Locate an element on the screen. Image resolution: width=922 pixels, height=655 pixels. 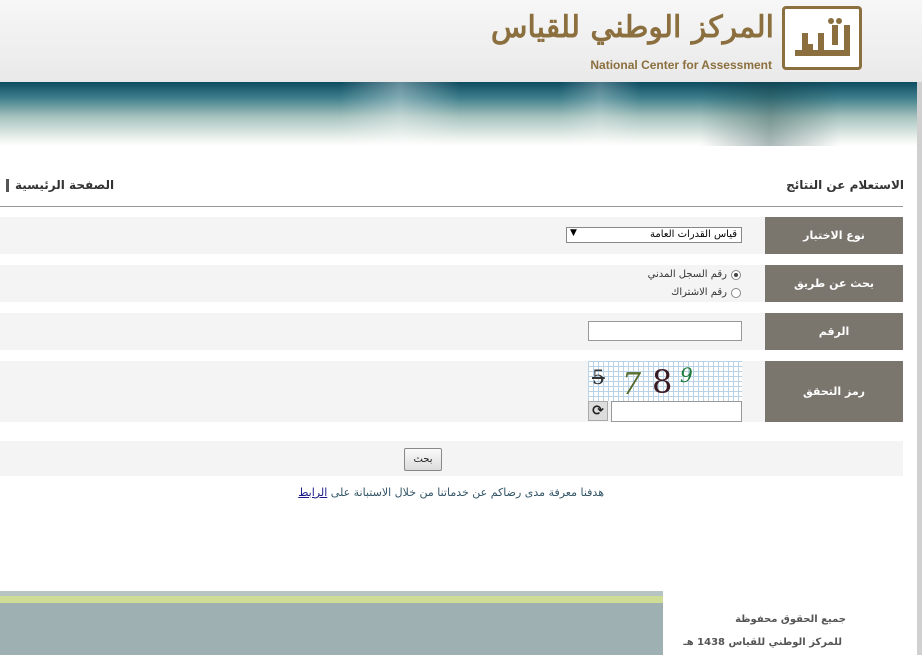
home-link: الصفحة الرئيسية is located at coordinates (60, 185).